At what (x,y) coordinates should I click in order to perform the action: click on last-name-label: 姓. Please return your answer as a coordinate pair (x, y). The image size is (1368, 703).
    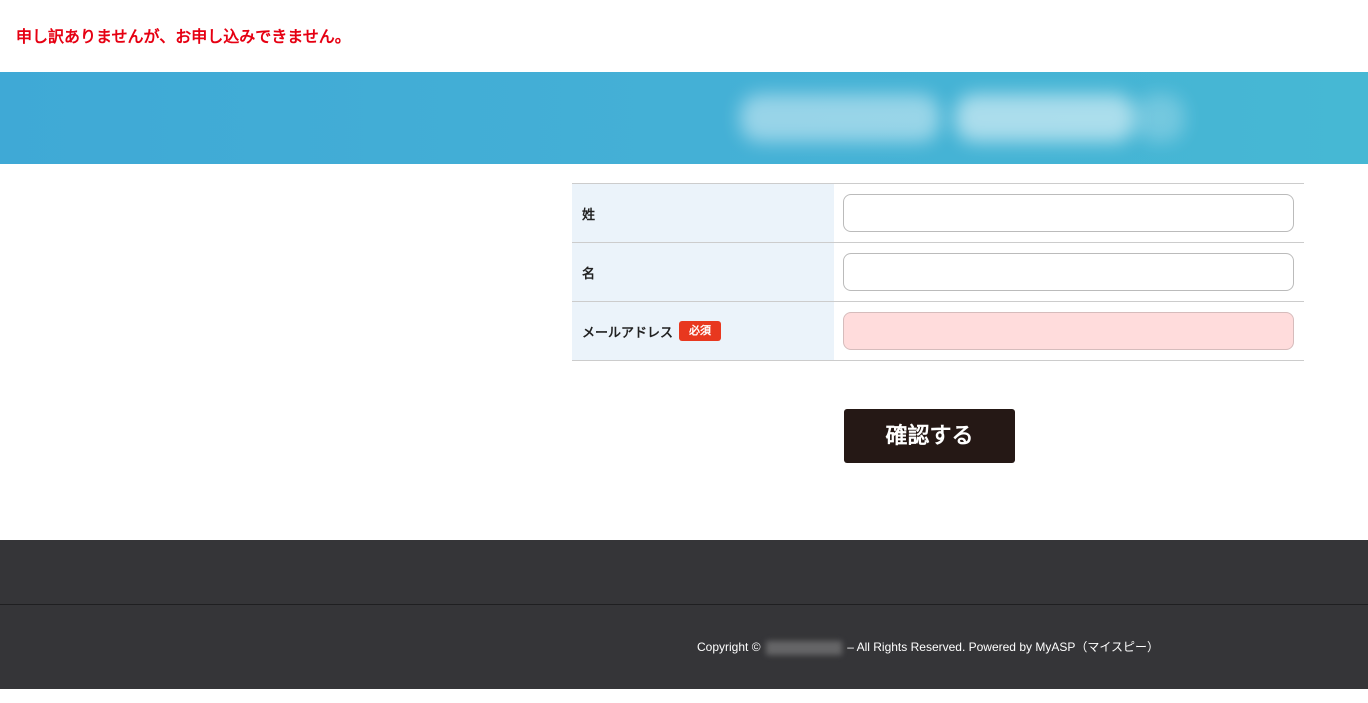
    Looking at the image, I should click on (703, 213).